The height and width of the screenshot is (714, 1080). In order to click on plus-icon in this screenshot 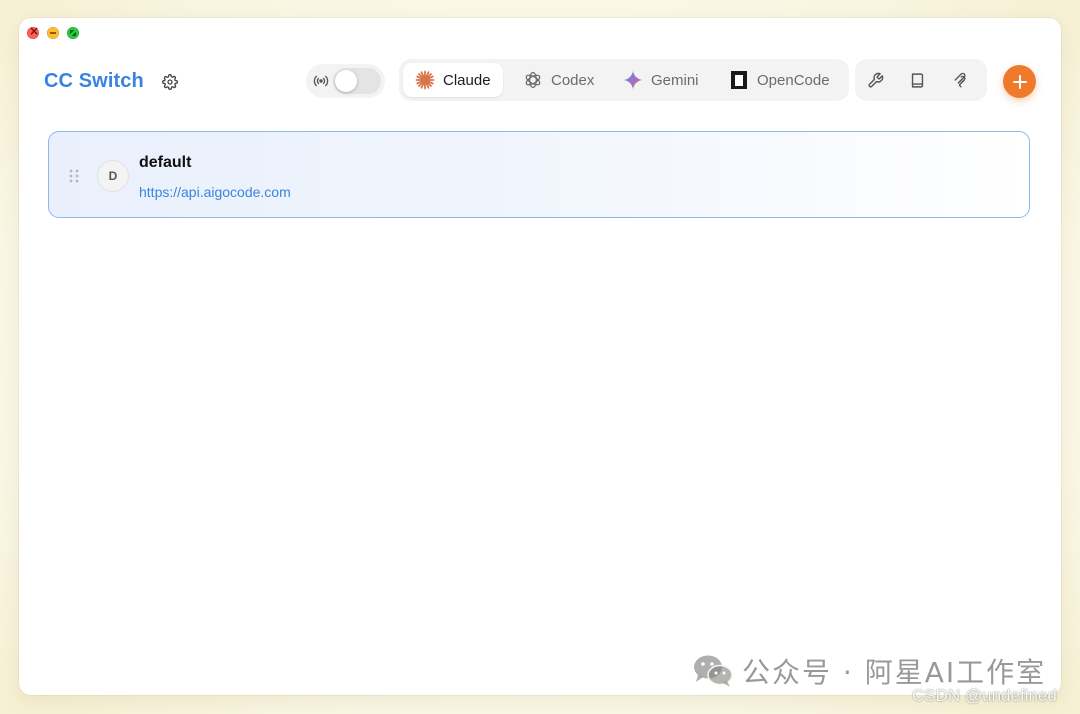, I will do `click(1019, 81)`.